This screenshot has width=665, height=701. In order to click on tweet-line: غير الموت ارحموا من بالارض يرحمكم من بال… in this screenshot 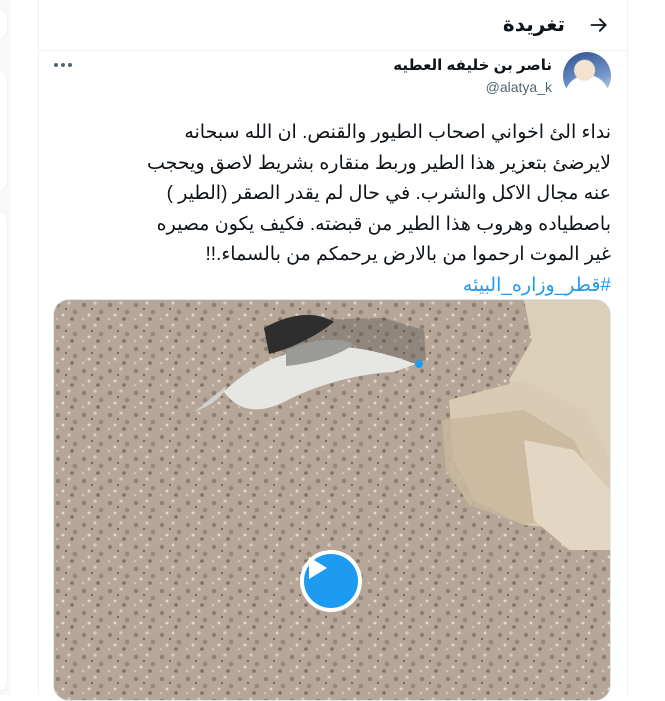, I will do `click(408, 254)`.